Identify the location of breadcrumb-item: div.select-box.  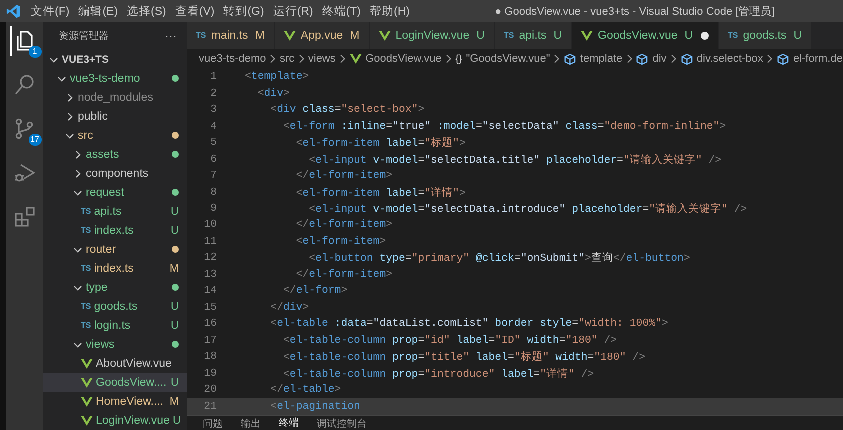
(730, 59).